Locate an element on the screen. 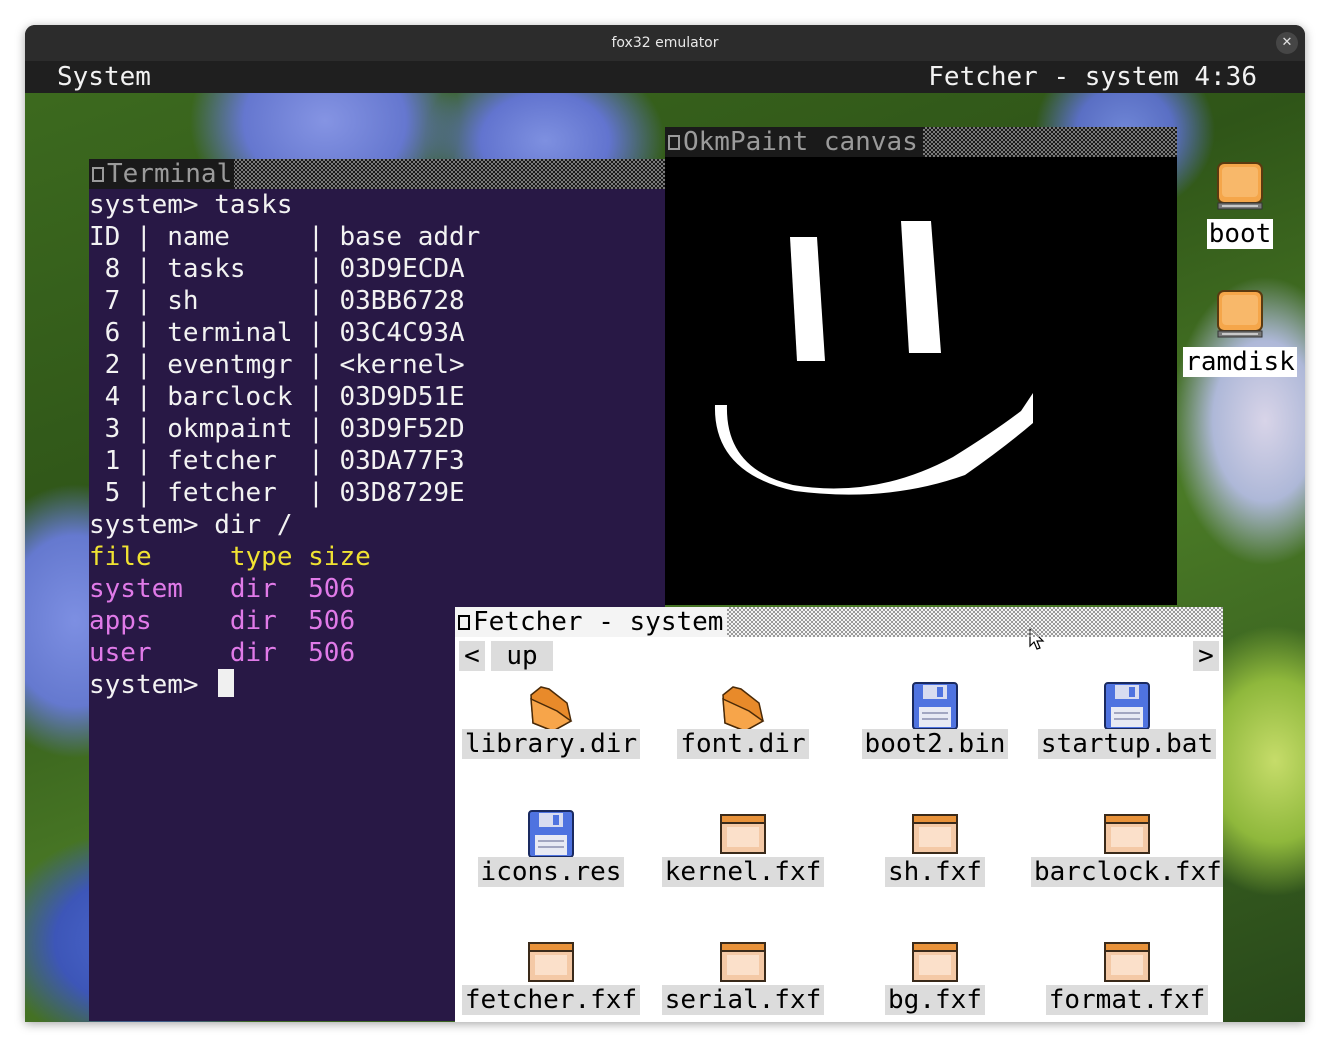 This screenshot has width=1330, height=1047. terminal-line: system> tasks is located at coordinates (191, 205).